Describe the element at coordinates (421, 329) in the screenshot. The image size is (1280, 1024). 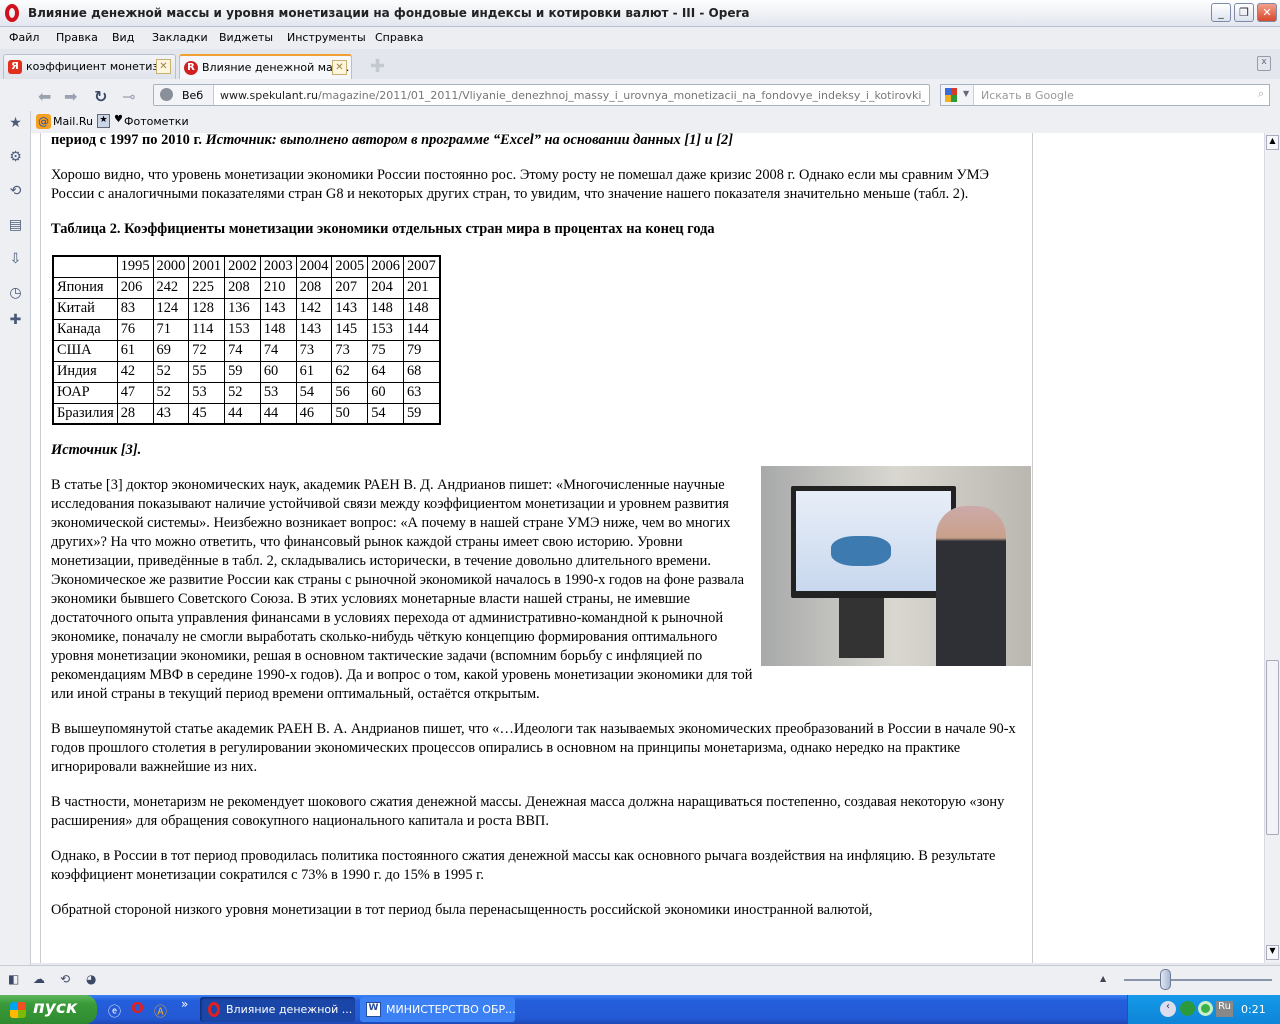
I see `table-cell: 144` at that location.